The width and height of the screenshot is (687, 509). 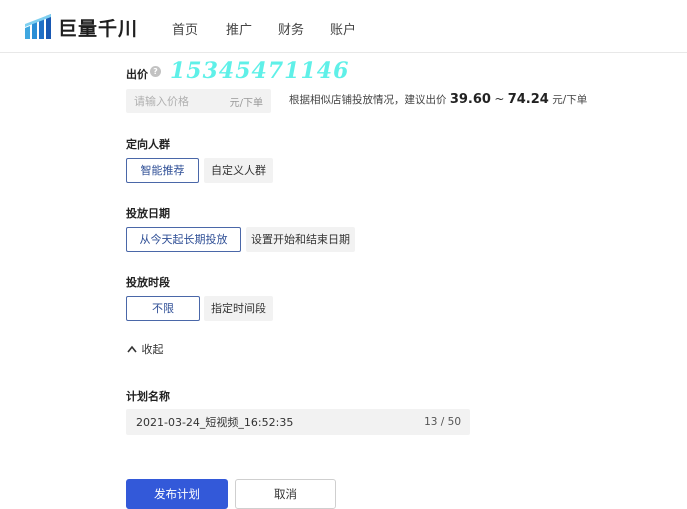 What do you see at coordinates (98, 27) in the screenshot?
I see `brand-name: 巨量千川` at bounding box center [98, 27].